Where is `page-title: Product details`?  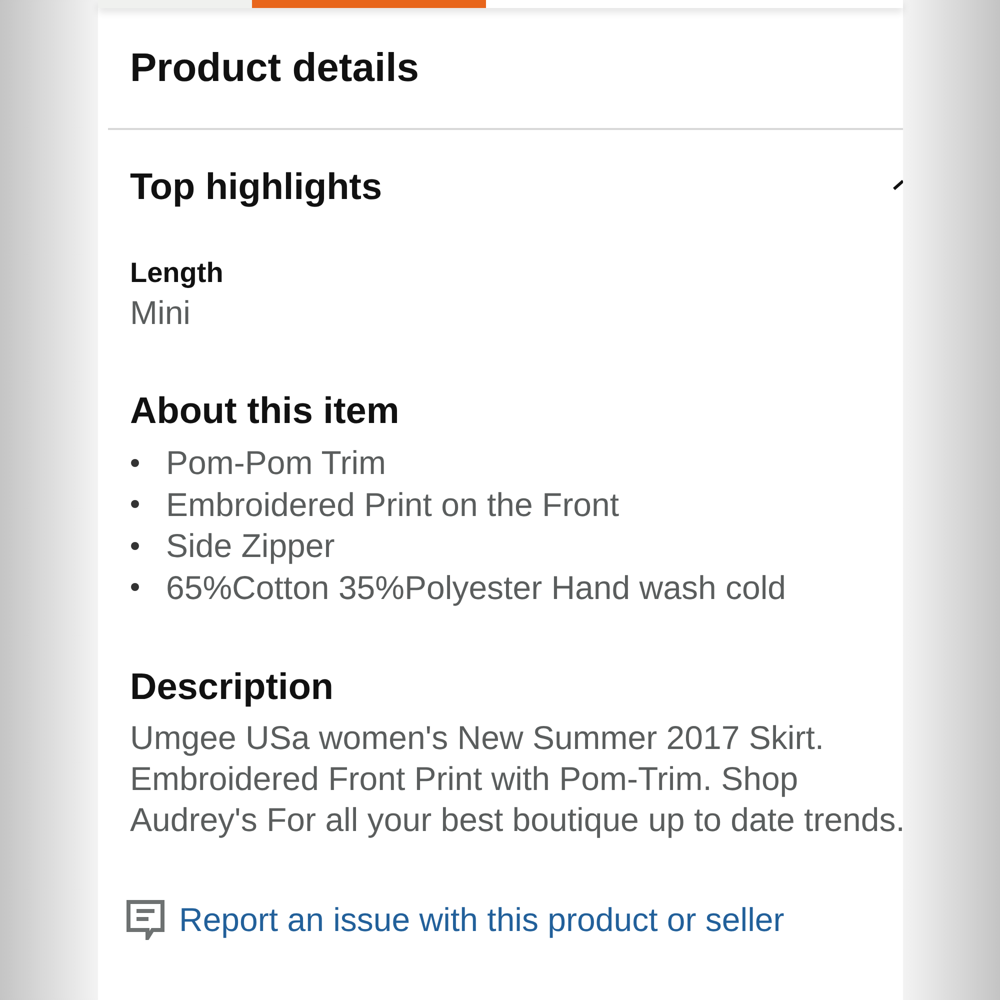 page-title: Product details is located at coordinates (274, 68).